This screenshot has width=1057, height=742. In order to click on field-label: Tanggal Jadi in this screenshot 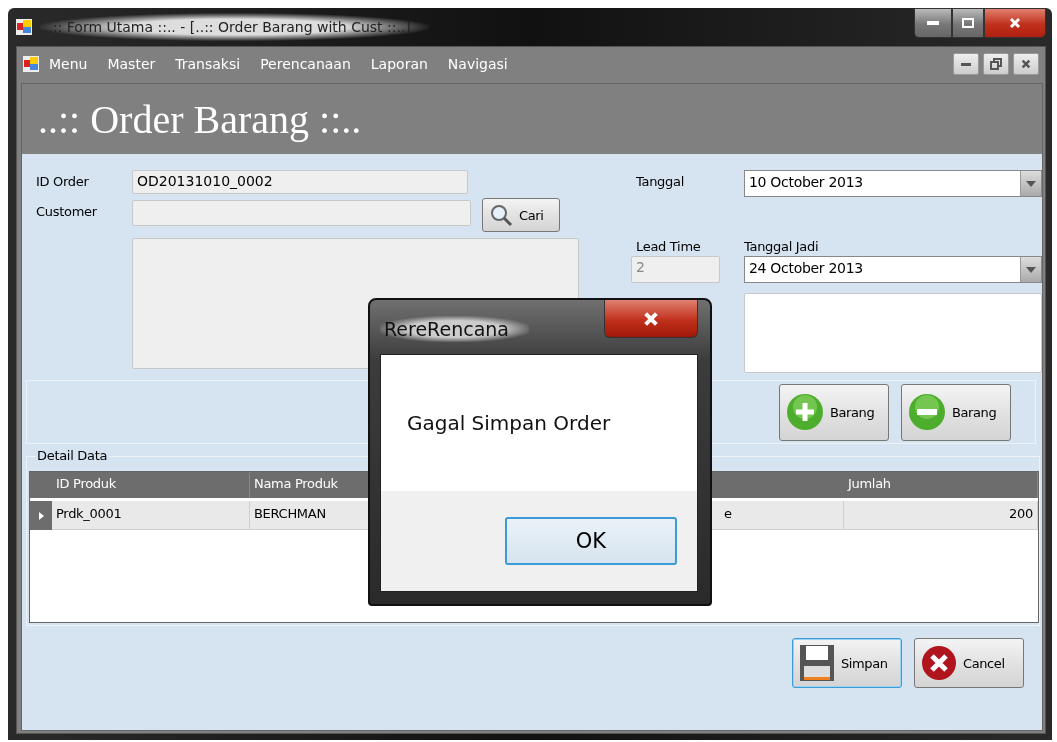, I will do `click(782, 246)`.